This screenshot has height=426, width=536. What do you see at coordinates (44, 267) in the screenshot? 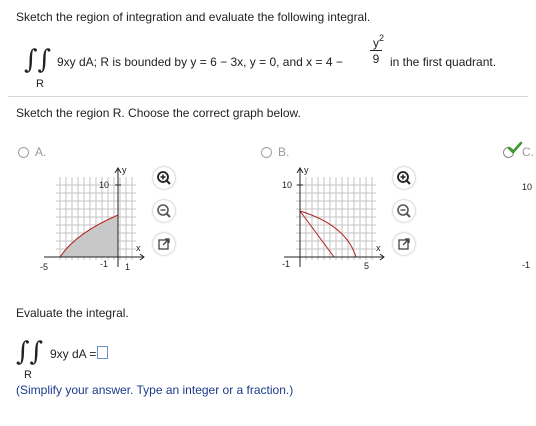
I see `option-a-xtick-neg5: -5` at bounding box center [44, 267].